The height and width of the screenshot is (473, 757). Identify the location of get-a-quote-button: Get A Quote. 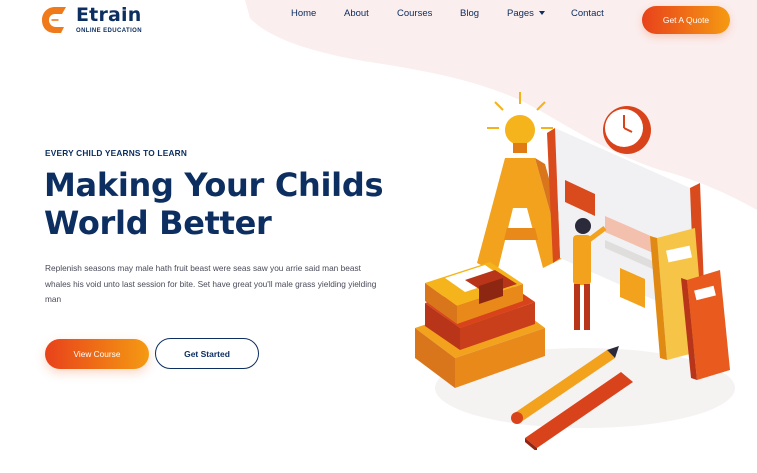
(686, 20).